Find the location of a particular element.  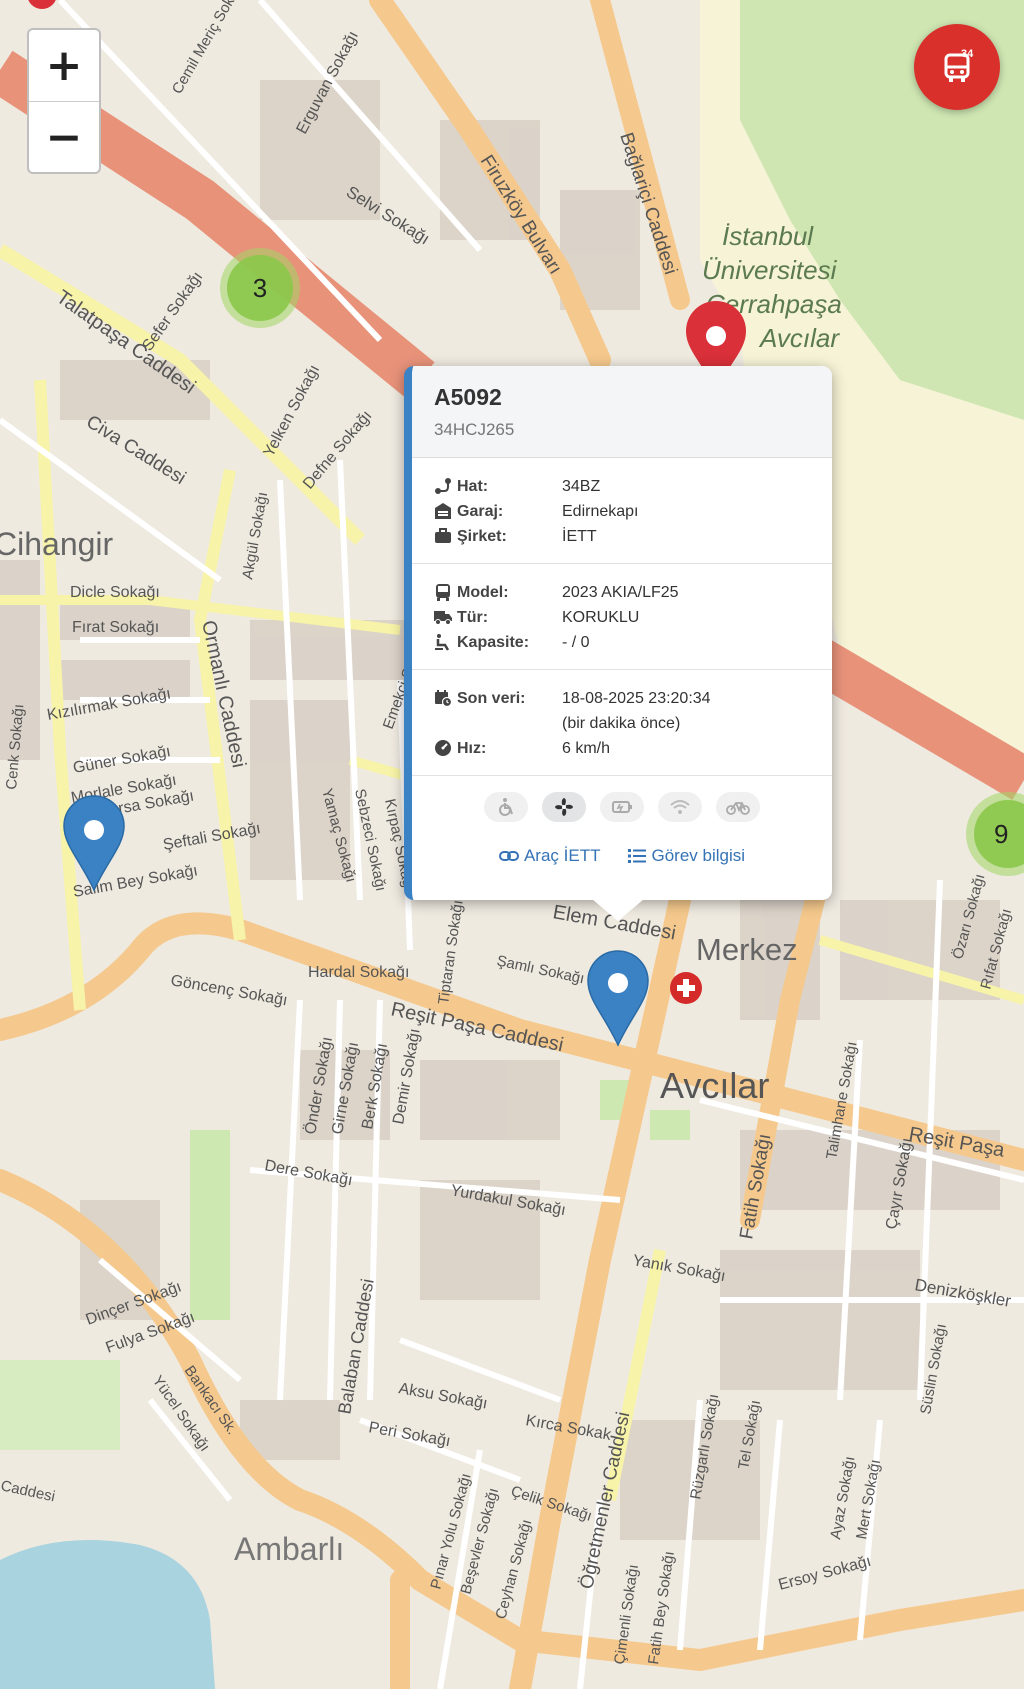

vehicle-plate: 34HCJ265 is located at coordinates (474, 429).